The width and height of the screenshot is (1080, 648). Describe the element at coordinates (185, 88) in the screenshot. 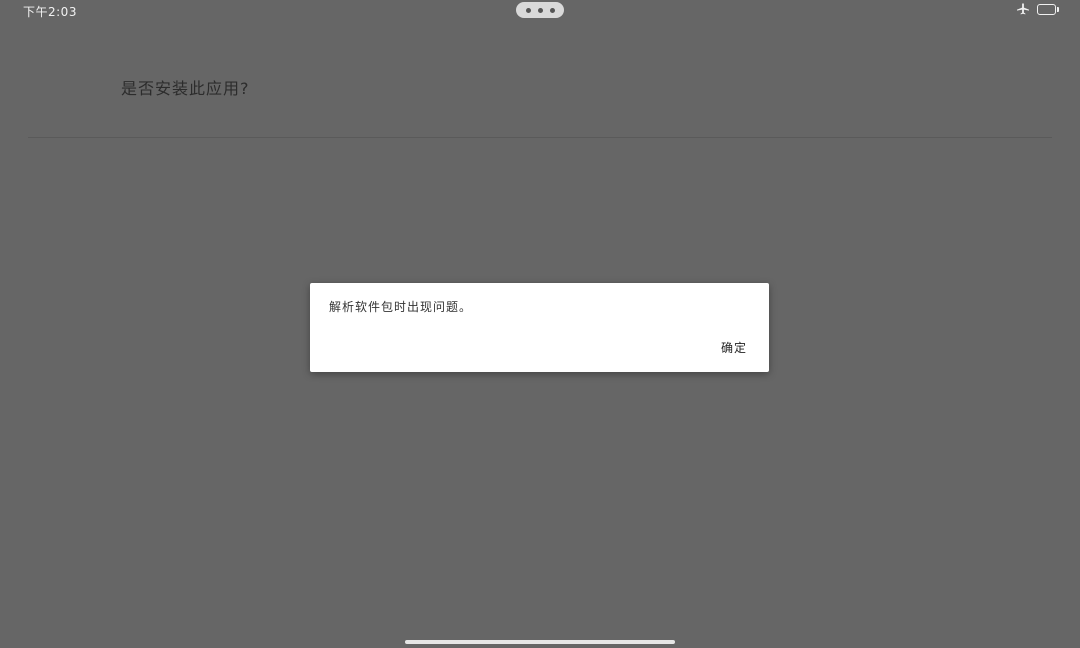

I see `page-title: 是否安装此应用?` at that location.